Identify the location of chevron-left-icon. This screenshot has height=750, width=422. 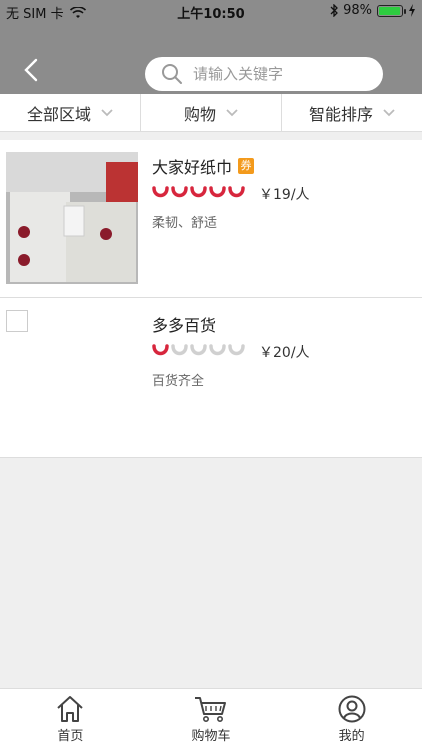
(31, 70).